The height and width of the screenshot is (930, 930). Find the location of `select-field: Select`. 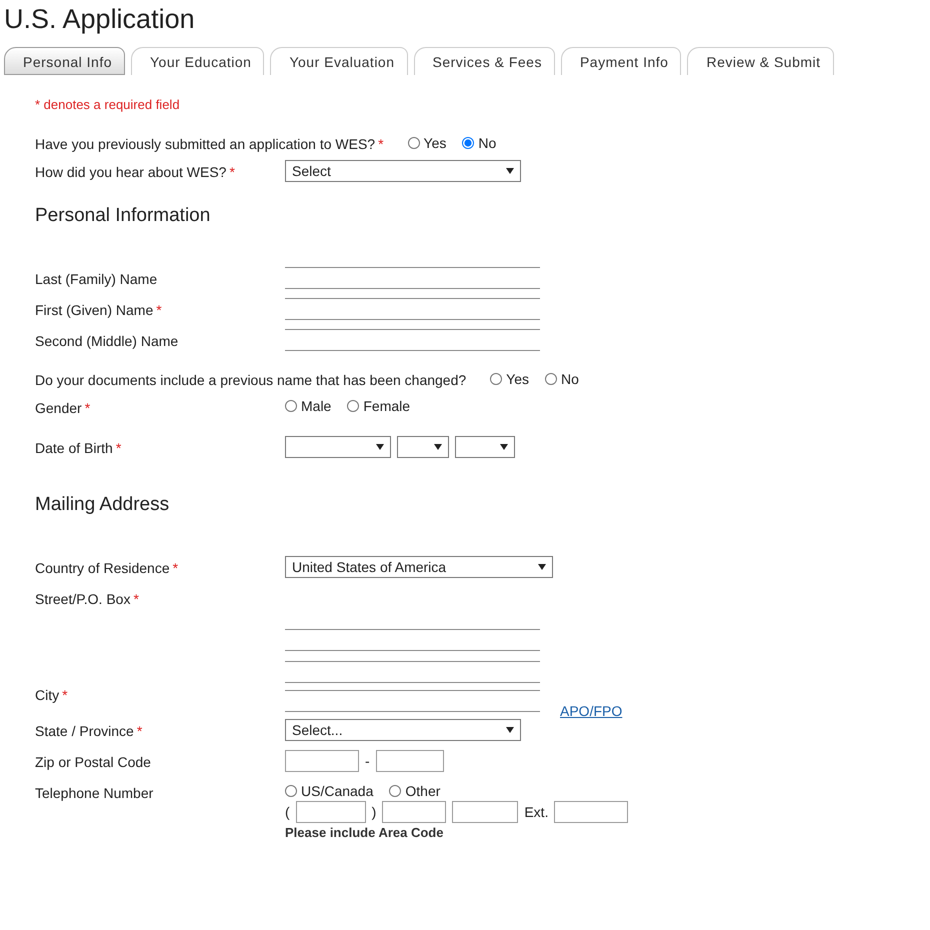

select-field: Select is located at coordinates (403, 171).